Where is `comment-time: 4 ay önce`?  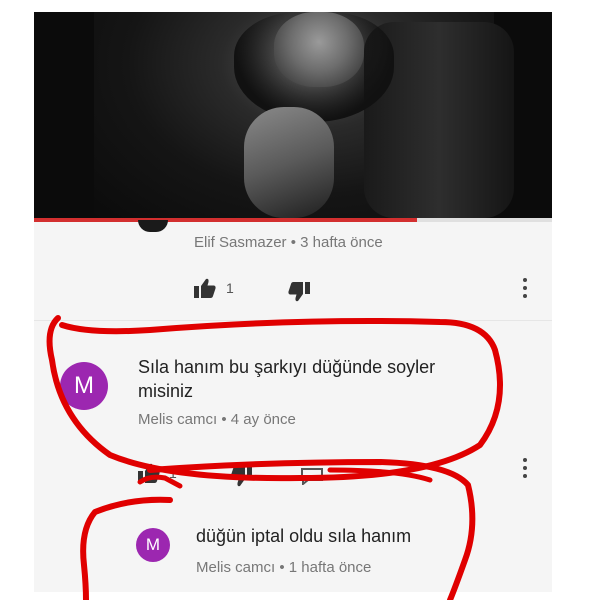 comment-time: 4 ay önce is located at coordinates (263, 419).